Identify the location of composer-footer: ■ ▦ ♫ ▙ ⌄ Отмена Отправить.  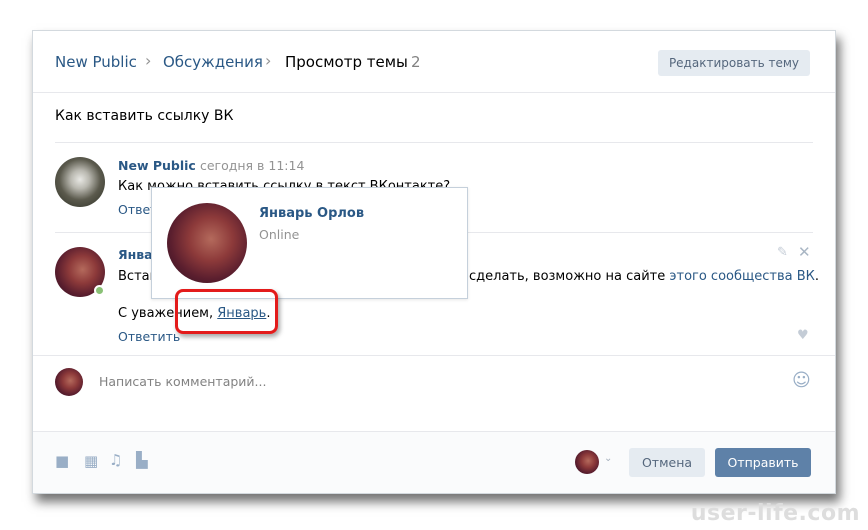
(434, 462).